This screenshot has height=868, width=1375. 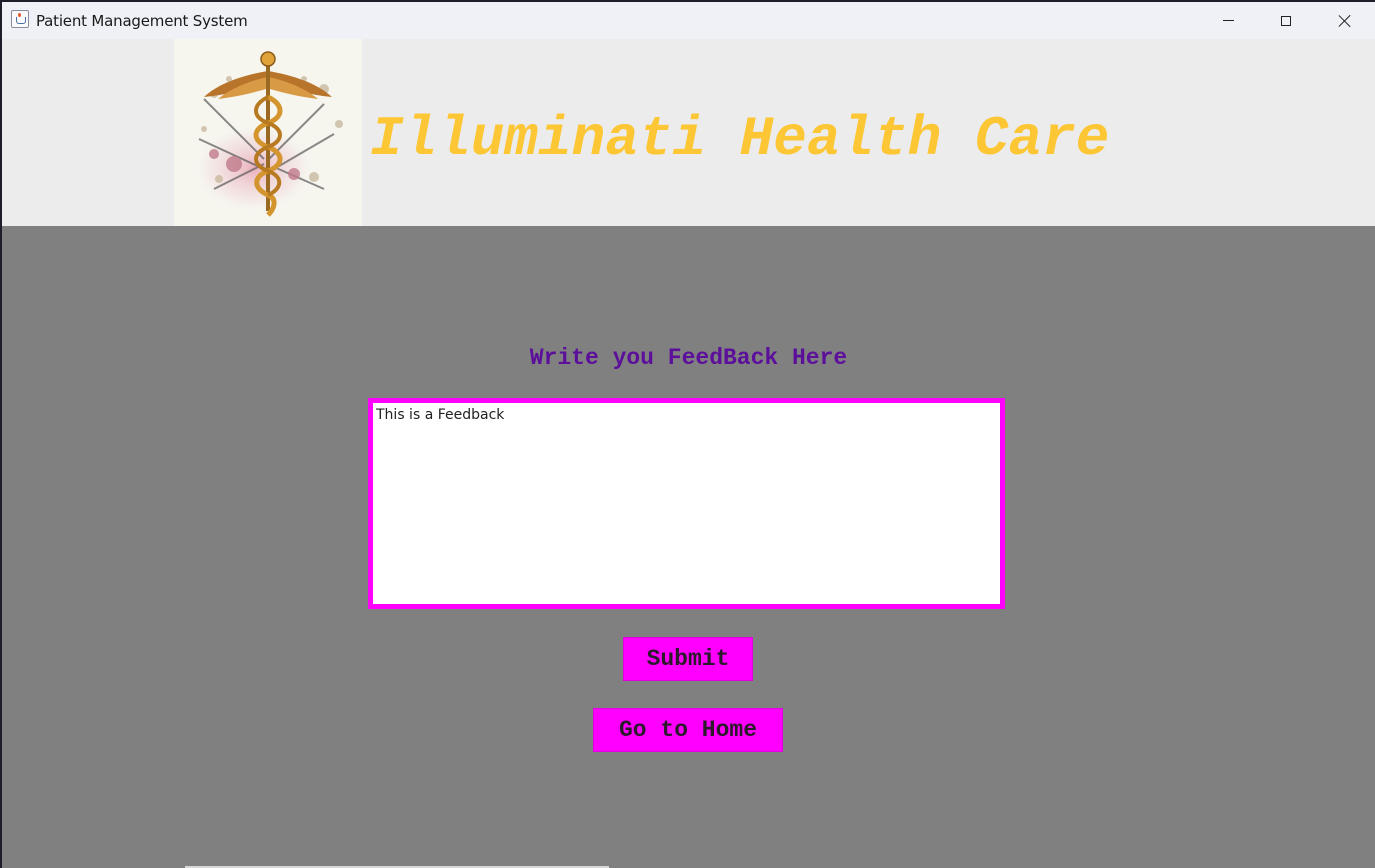 I want to click on close-button, so click(x=1344, y=20).